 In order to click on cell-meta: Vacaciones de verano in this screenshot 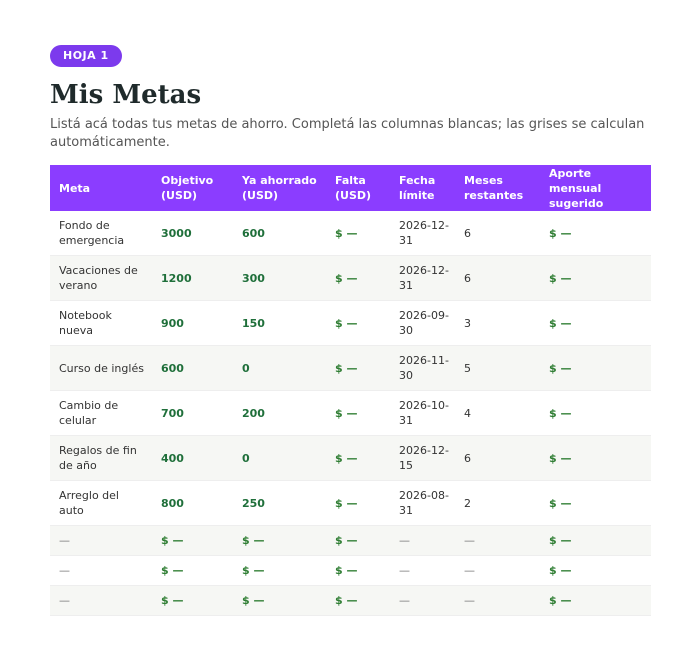, I will do `click(101, 278)`.